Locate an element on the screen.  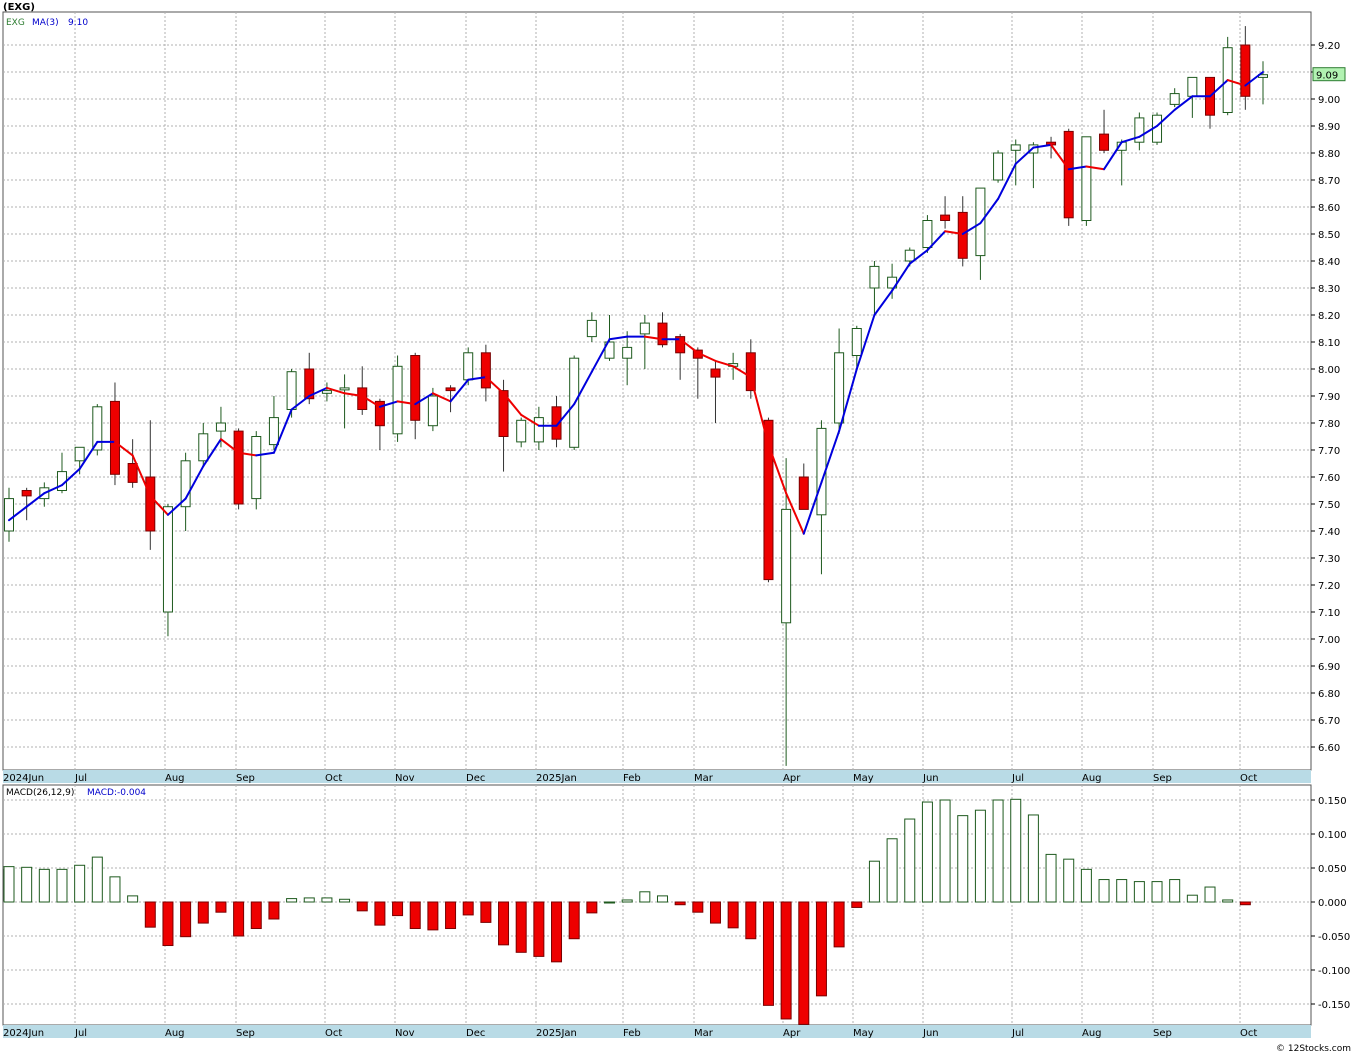
macd-x-tick-label: Dec is located at coordinates (475, 1033).